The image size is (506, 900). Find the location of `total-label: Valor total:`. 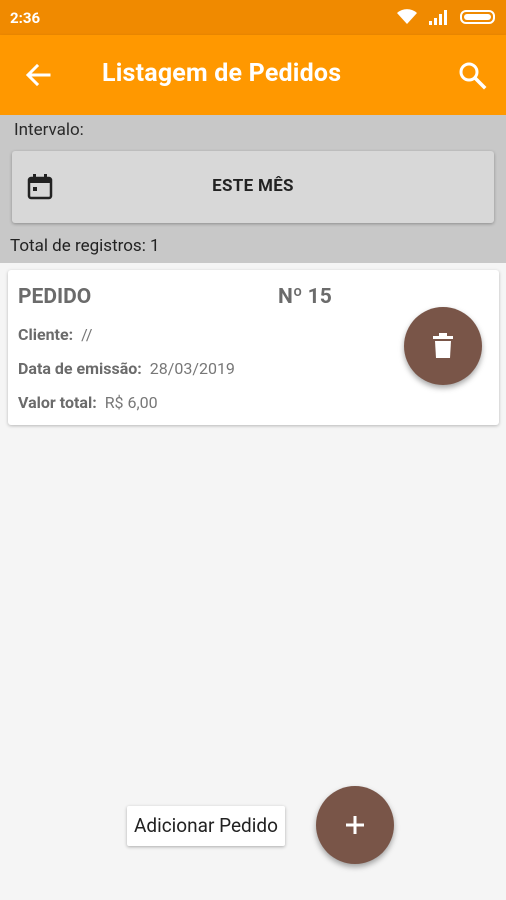

total-label: Valor total: is located at coordinates (57, 402).